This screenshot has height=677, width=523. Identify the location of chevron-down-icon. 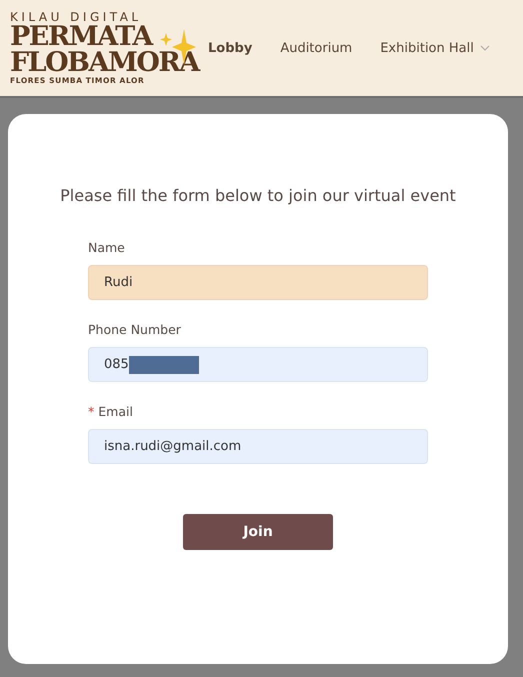
(485, 48).